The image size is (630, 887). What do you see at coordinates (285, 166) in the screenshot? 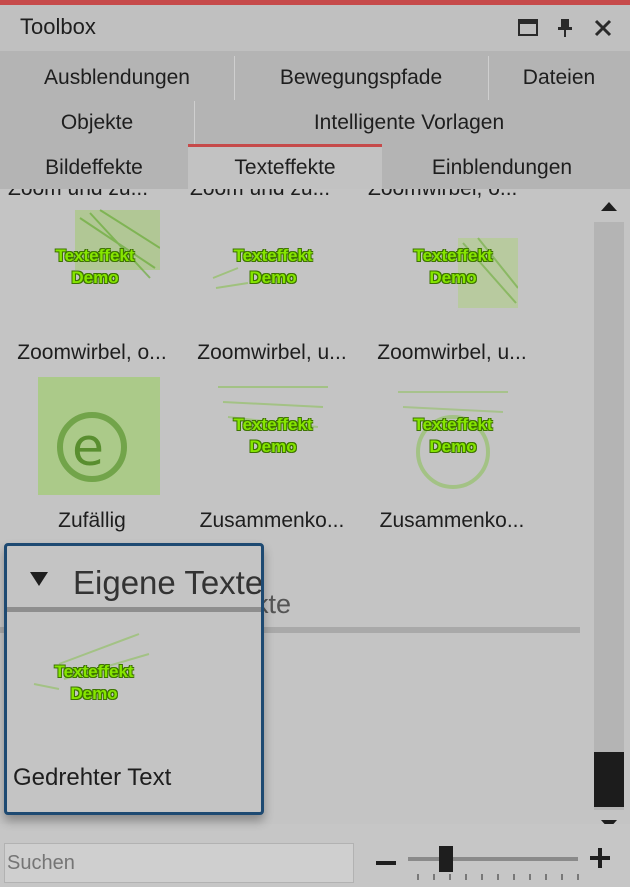
I see `tab-texteffekte: Texteffekte` at bounding box center [285, 166].